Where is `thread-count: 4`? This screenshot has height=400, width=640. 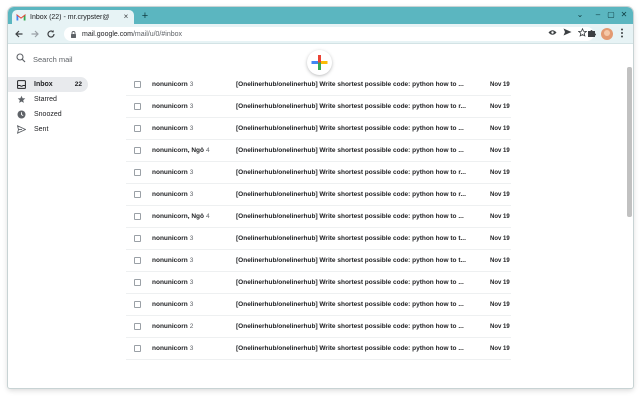 thread-count: 4 is located at coordinates (208, 150).